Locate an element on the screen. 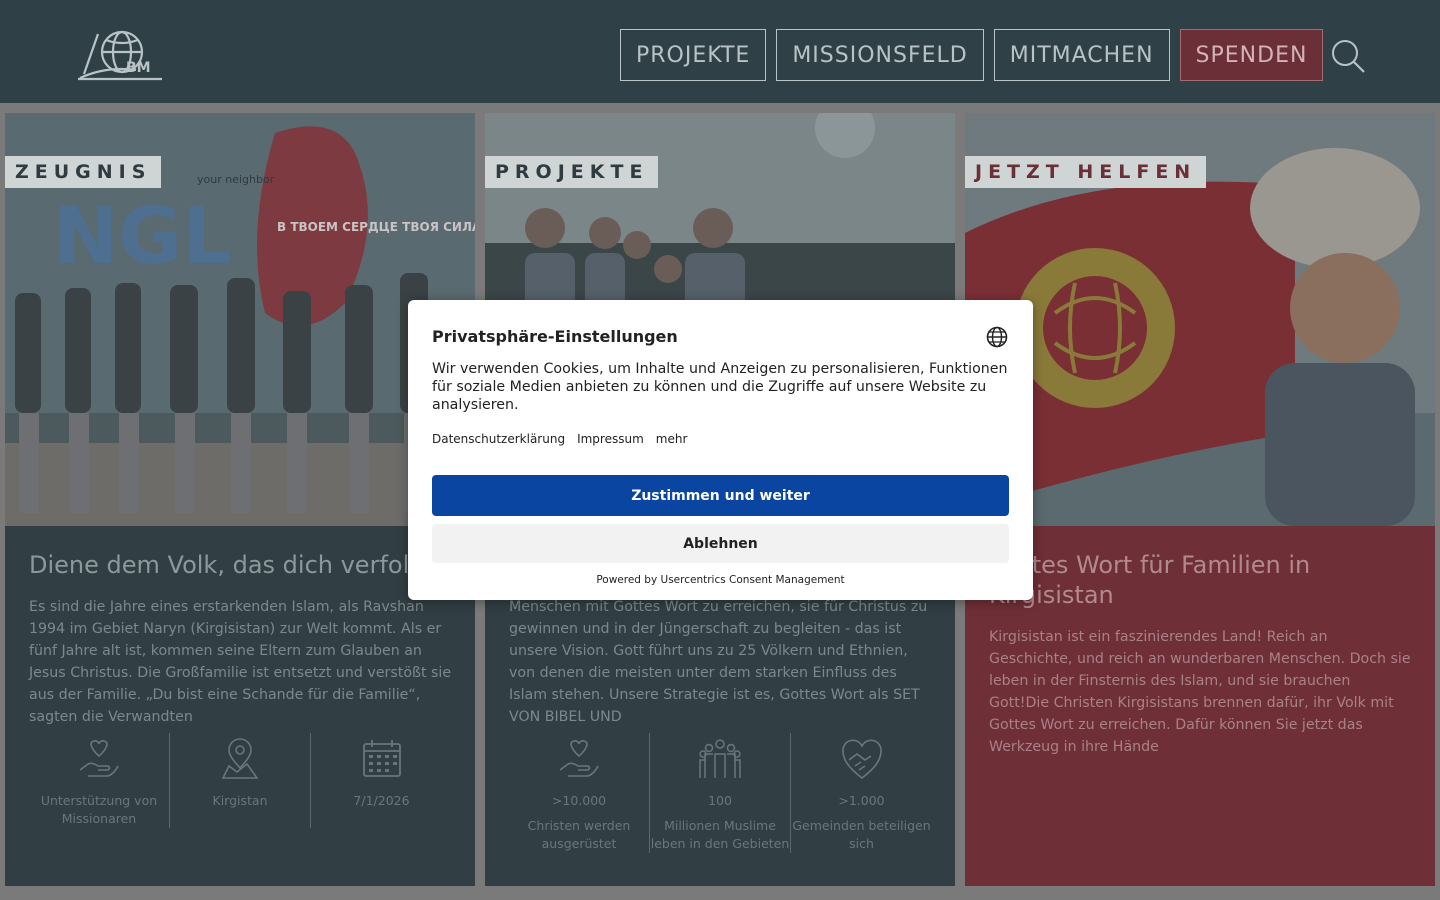  main-nav: PROJEKTE MISSIONSFELD MITMACHEN SPENDEN is located at coordinates (972, 55).